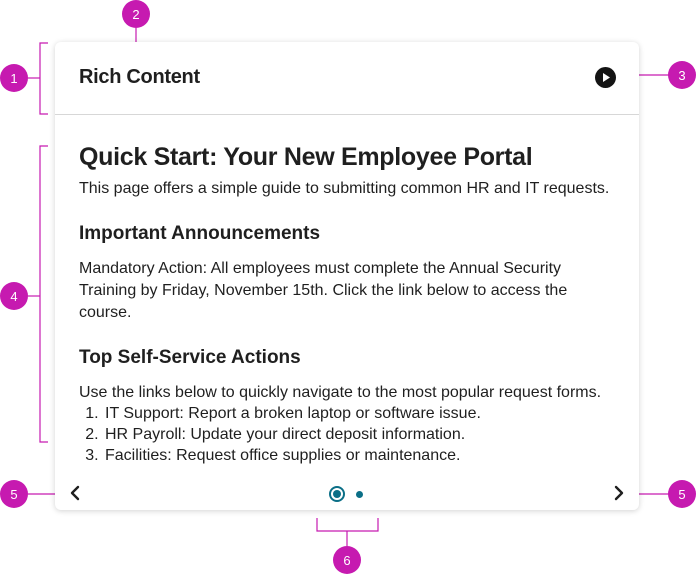 This screenshot has height=574, width=698. What do you see at coordinates (136, 14) in the screenshot?
I see `annotation-marker-2: 2` at bounding box center [136, 14].